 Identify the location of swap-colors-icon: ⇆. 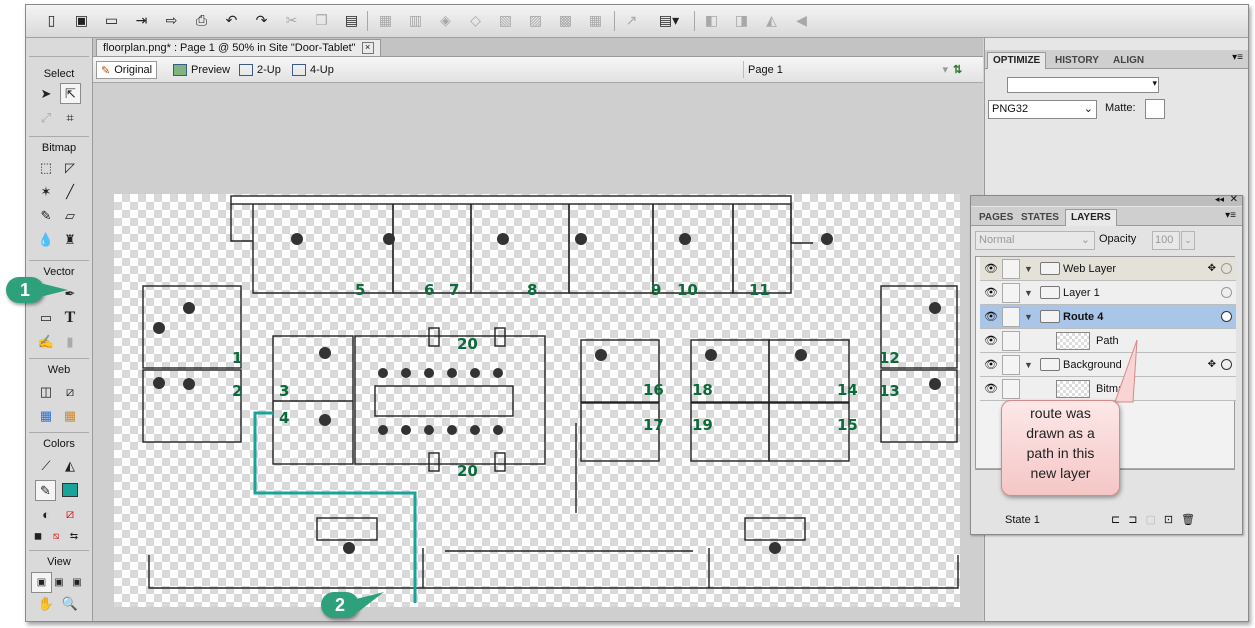
(74, 536).